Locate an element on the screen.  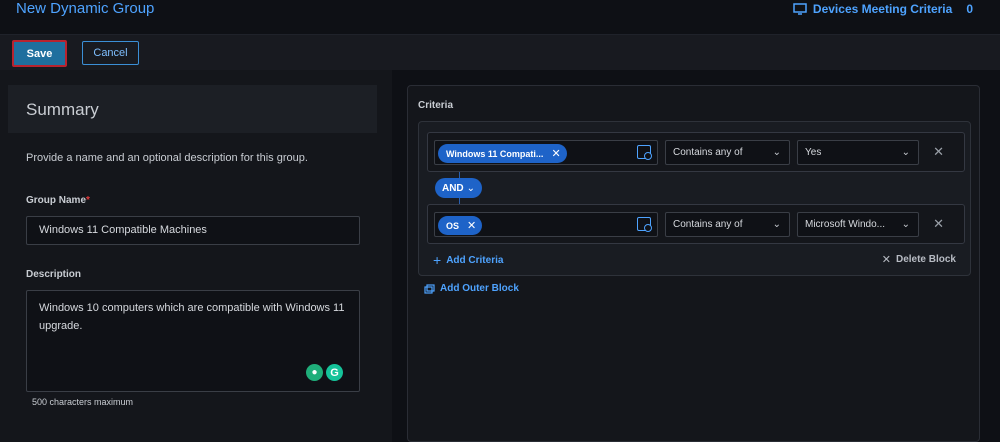
cancel-button: Cancel is located at coordinates (110, 53).